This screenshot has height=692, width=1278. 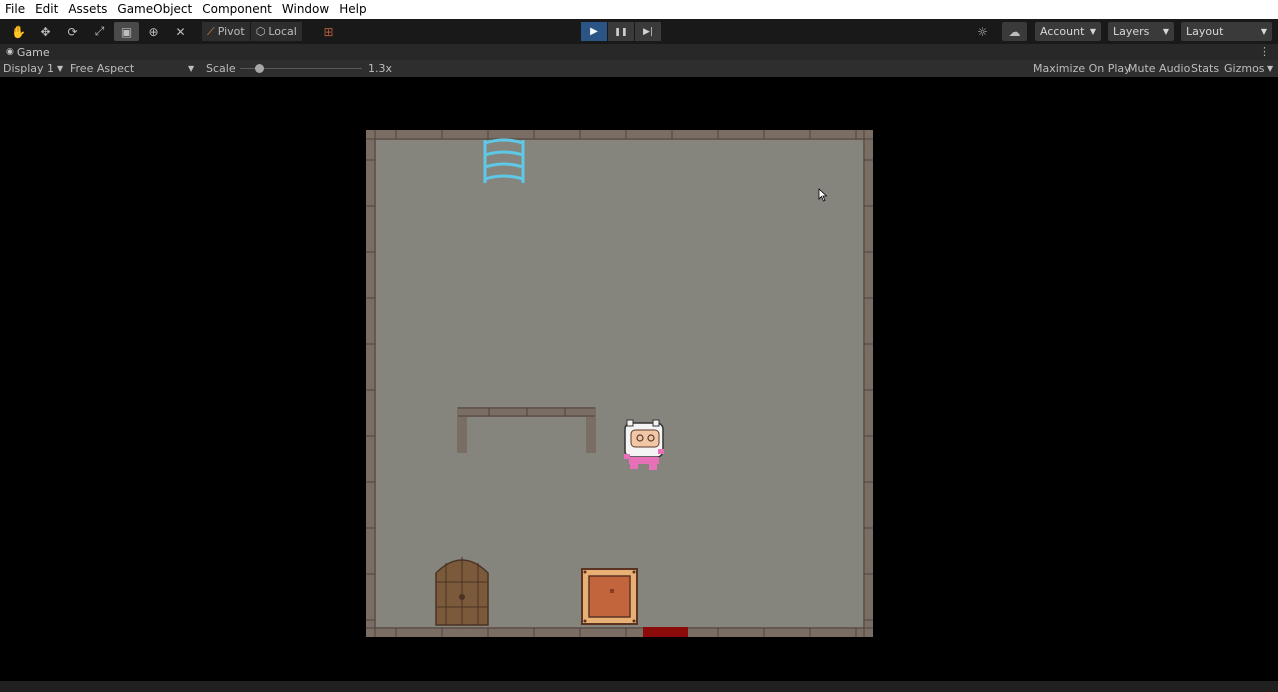 I want to click on pivot-label: Pivot, so click(x=231, y=31).